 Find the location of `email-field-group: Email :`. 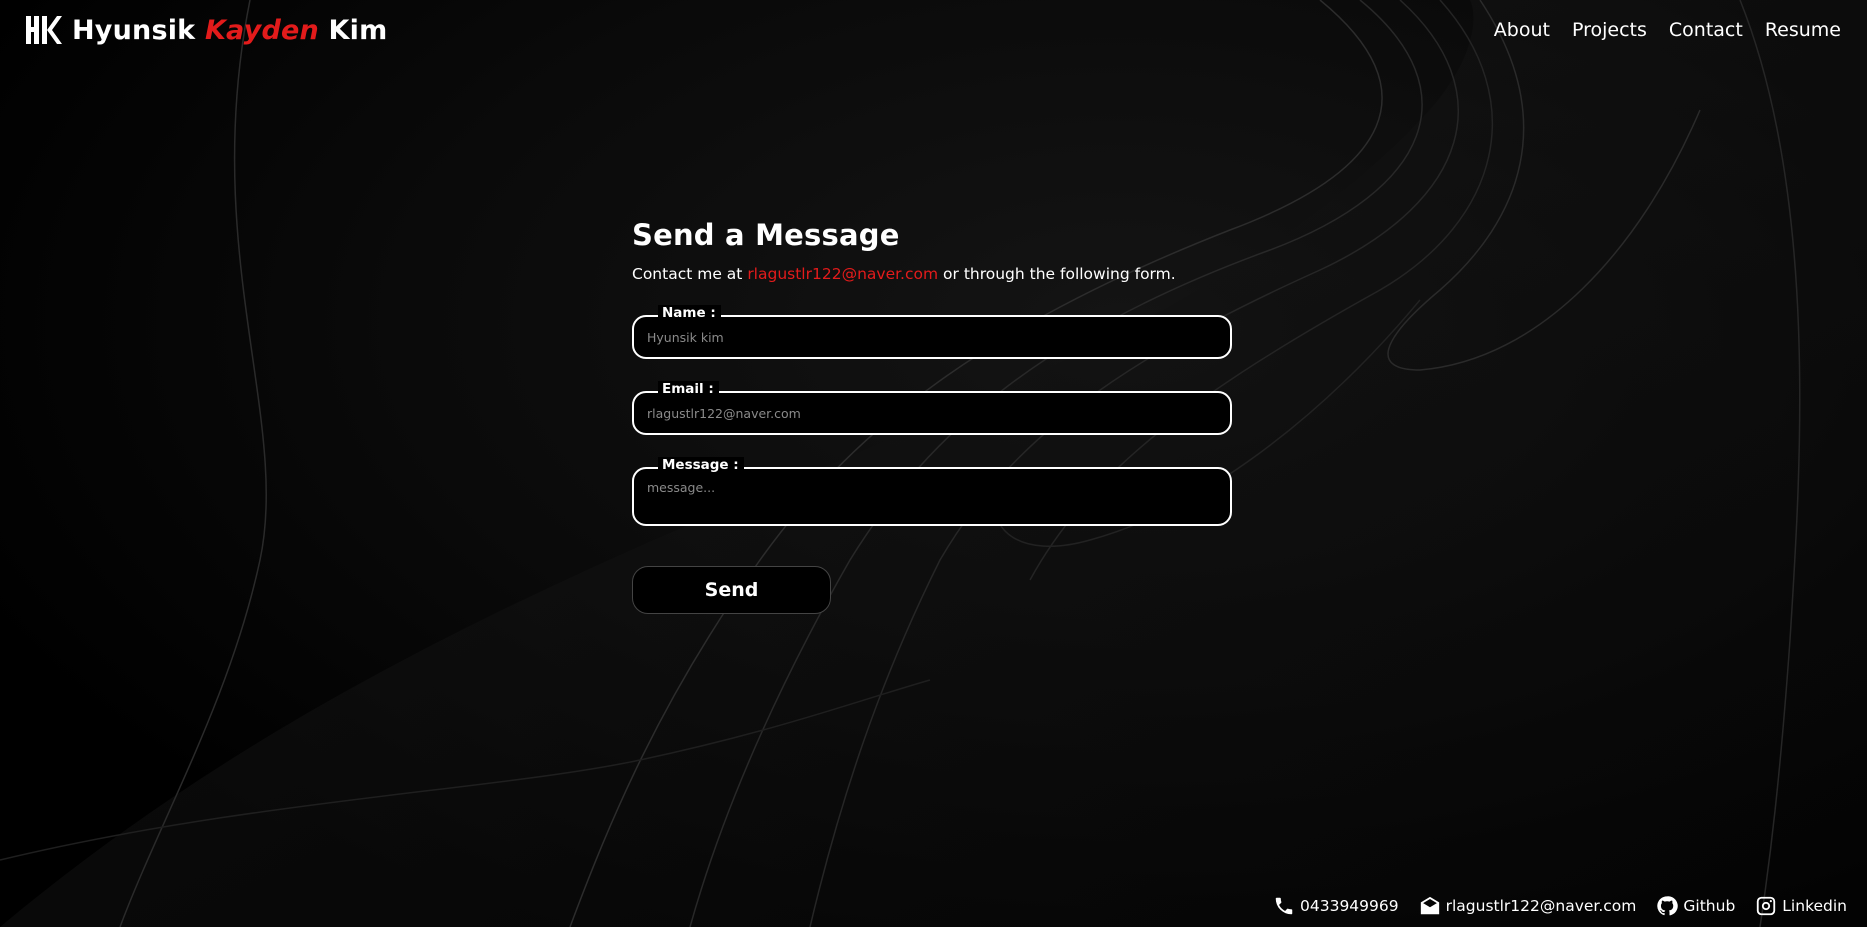

email-field-group: Email : is located at coordinates (932, 408).